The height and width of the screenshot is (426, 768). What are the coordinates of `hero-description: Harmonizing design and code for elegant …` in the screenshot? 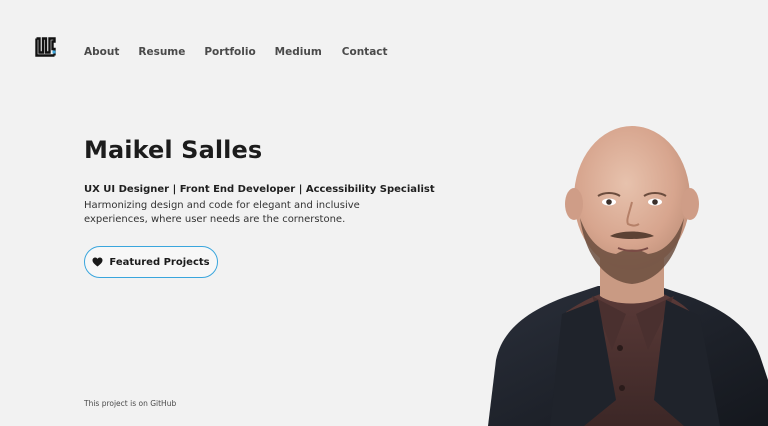 It's located at (222, 212).